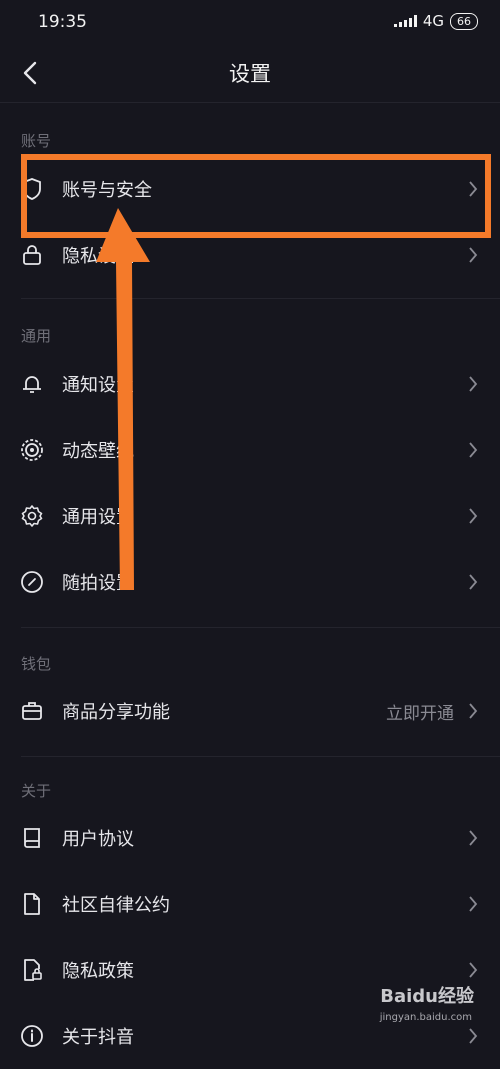  What do you see at coordinates (33, 970) in the screenshot?
I see `locked-document-icon` at bounding box center [33, 970].